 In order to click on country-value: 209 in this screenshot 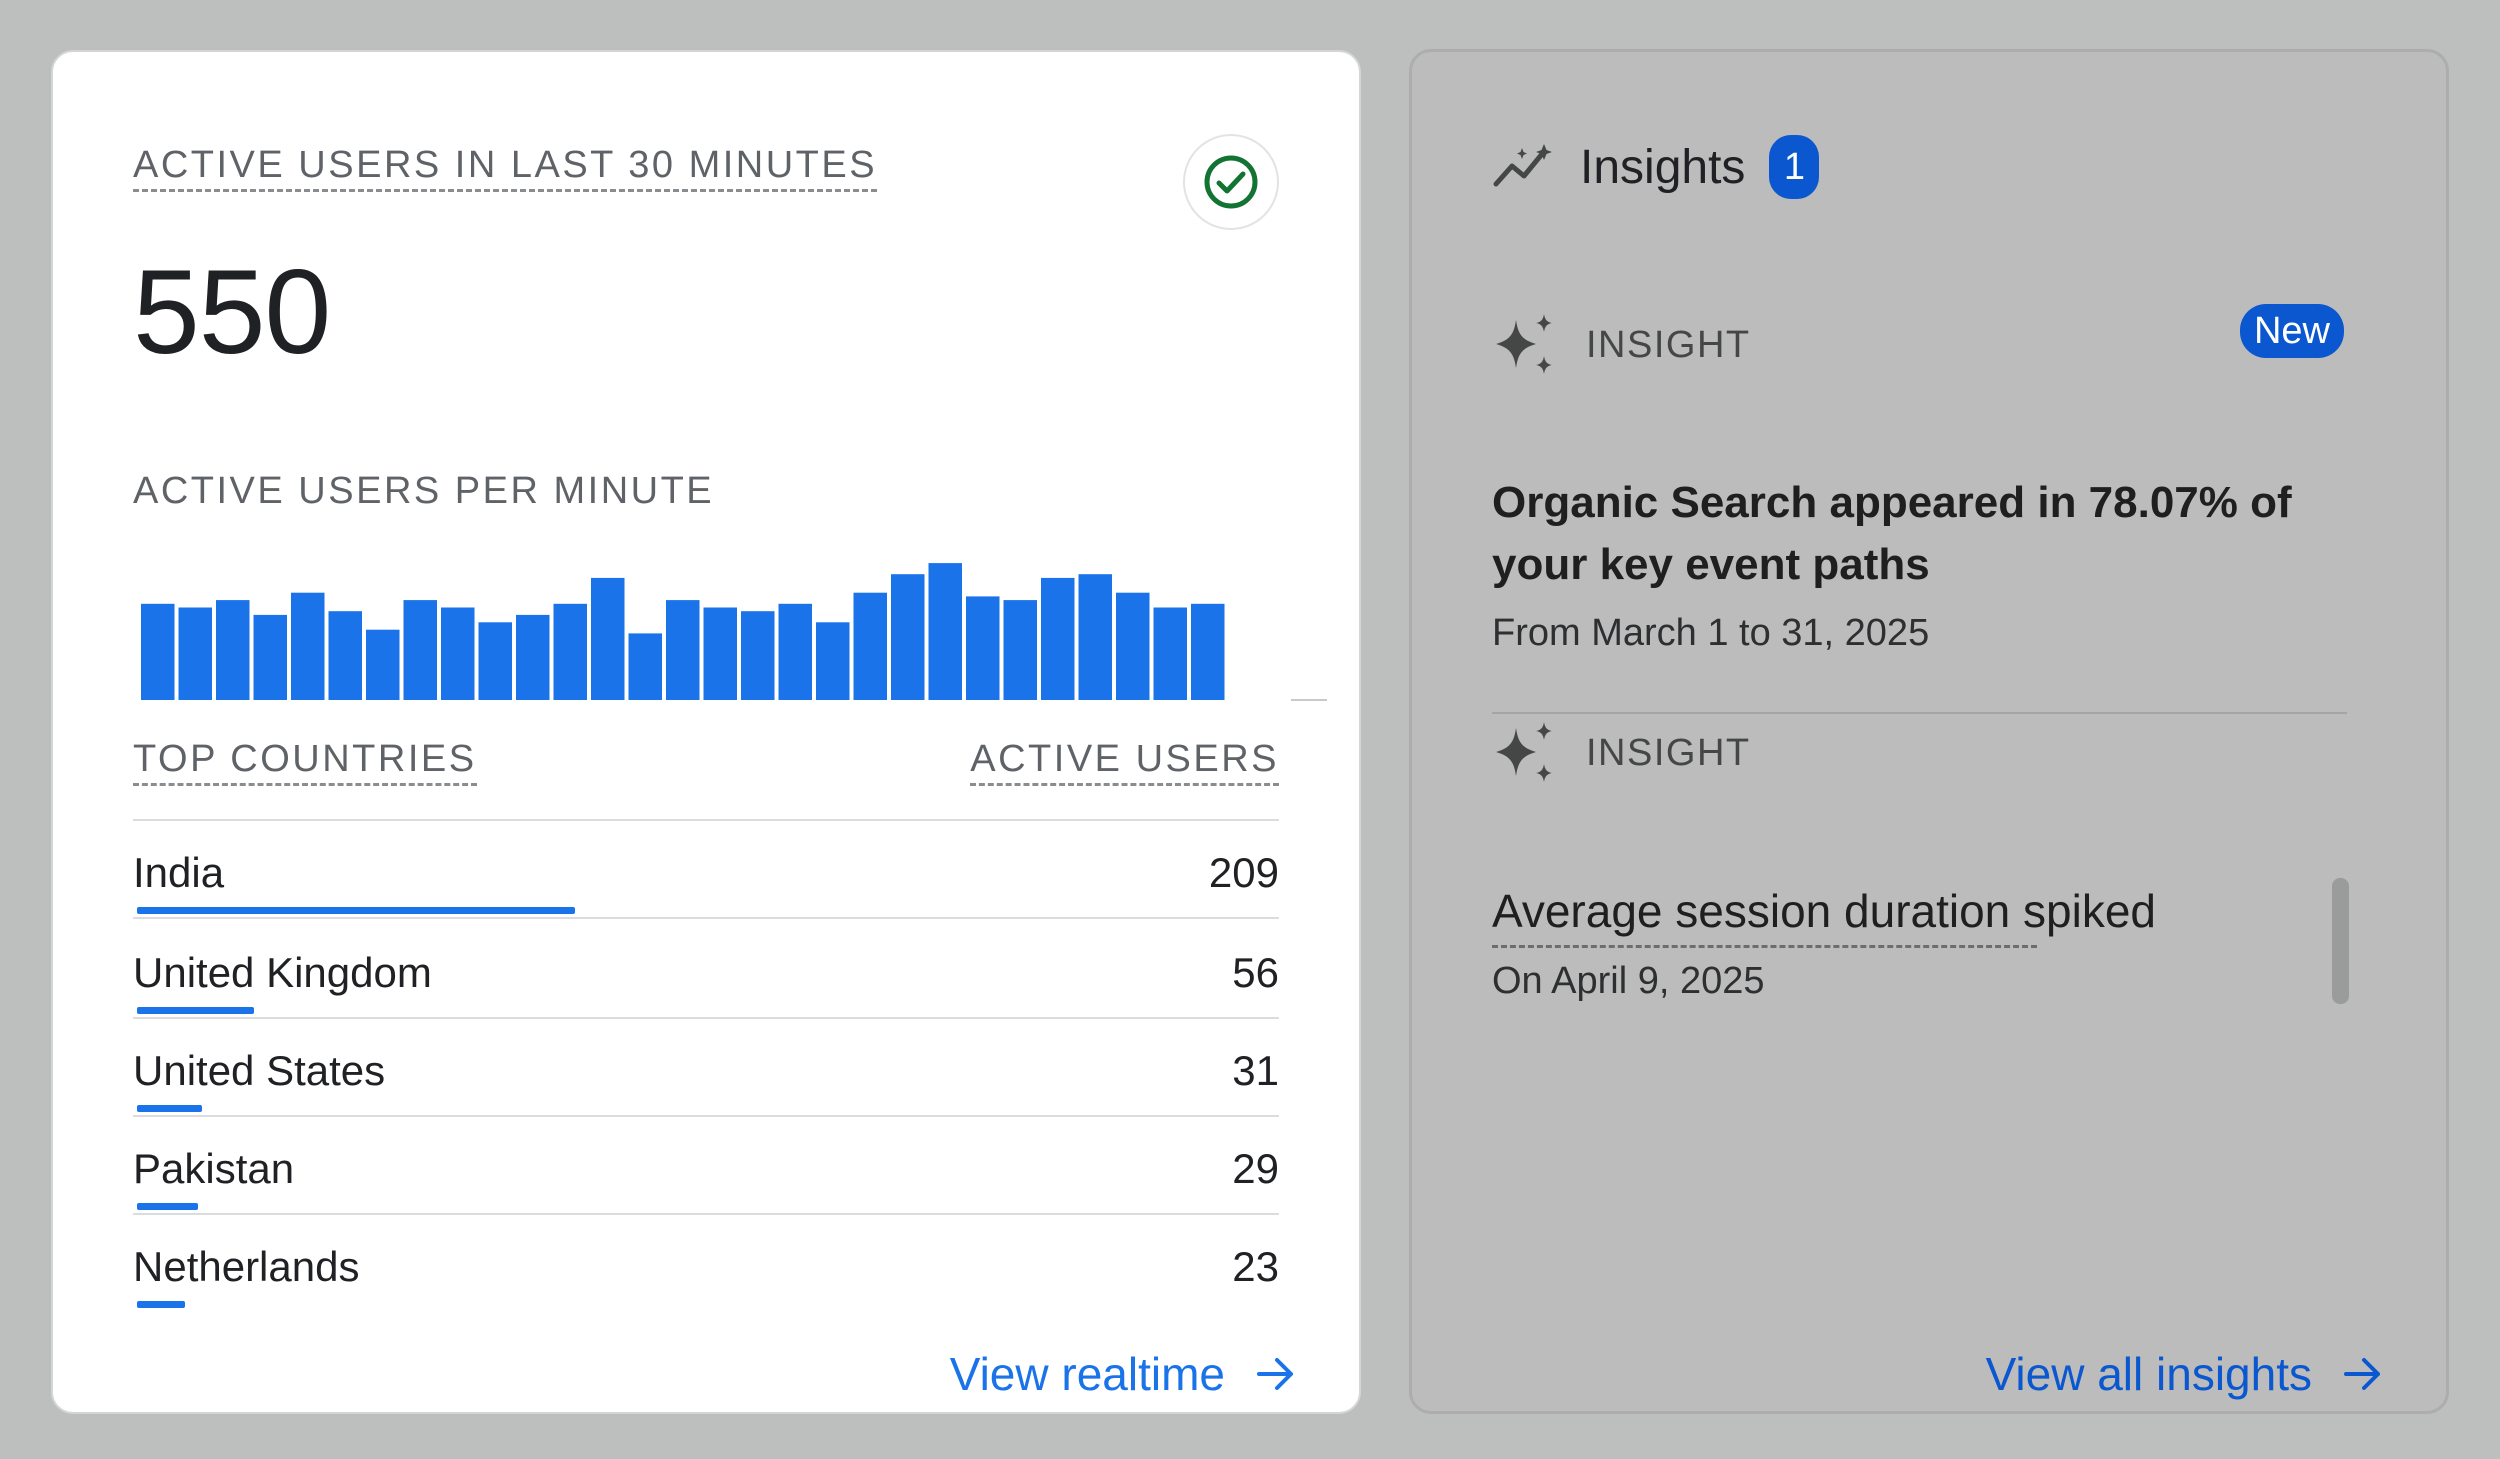, I will do `click(1243, 872)`.